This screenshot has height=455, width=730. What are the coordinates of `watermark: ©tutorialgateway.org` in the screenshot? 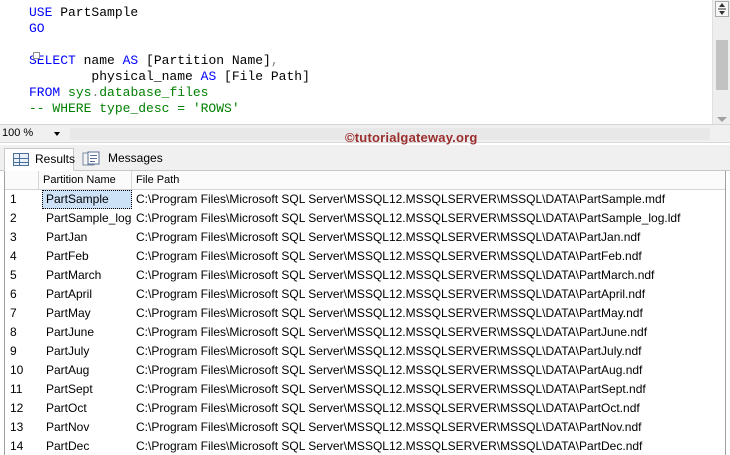 It's located at (411, 137).